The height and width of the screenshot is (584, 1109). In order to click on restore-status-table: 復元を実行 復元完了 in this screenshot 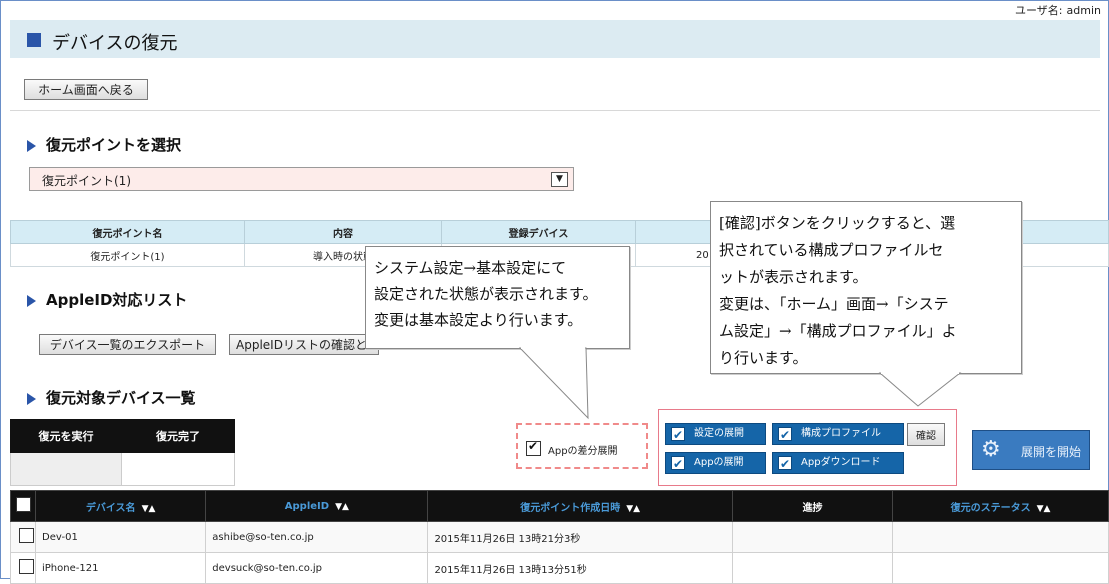, I will do `click(122, 452)`.